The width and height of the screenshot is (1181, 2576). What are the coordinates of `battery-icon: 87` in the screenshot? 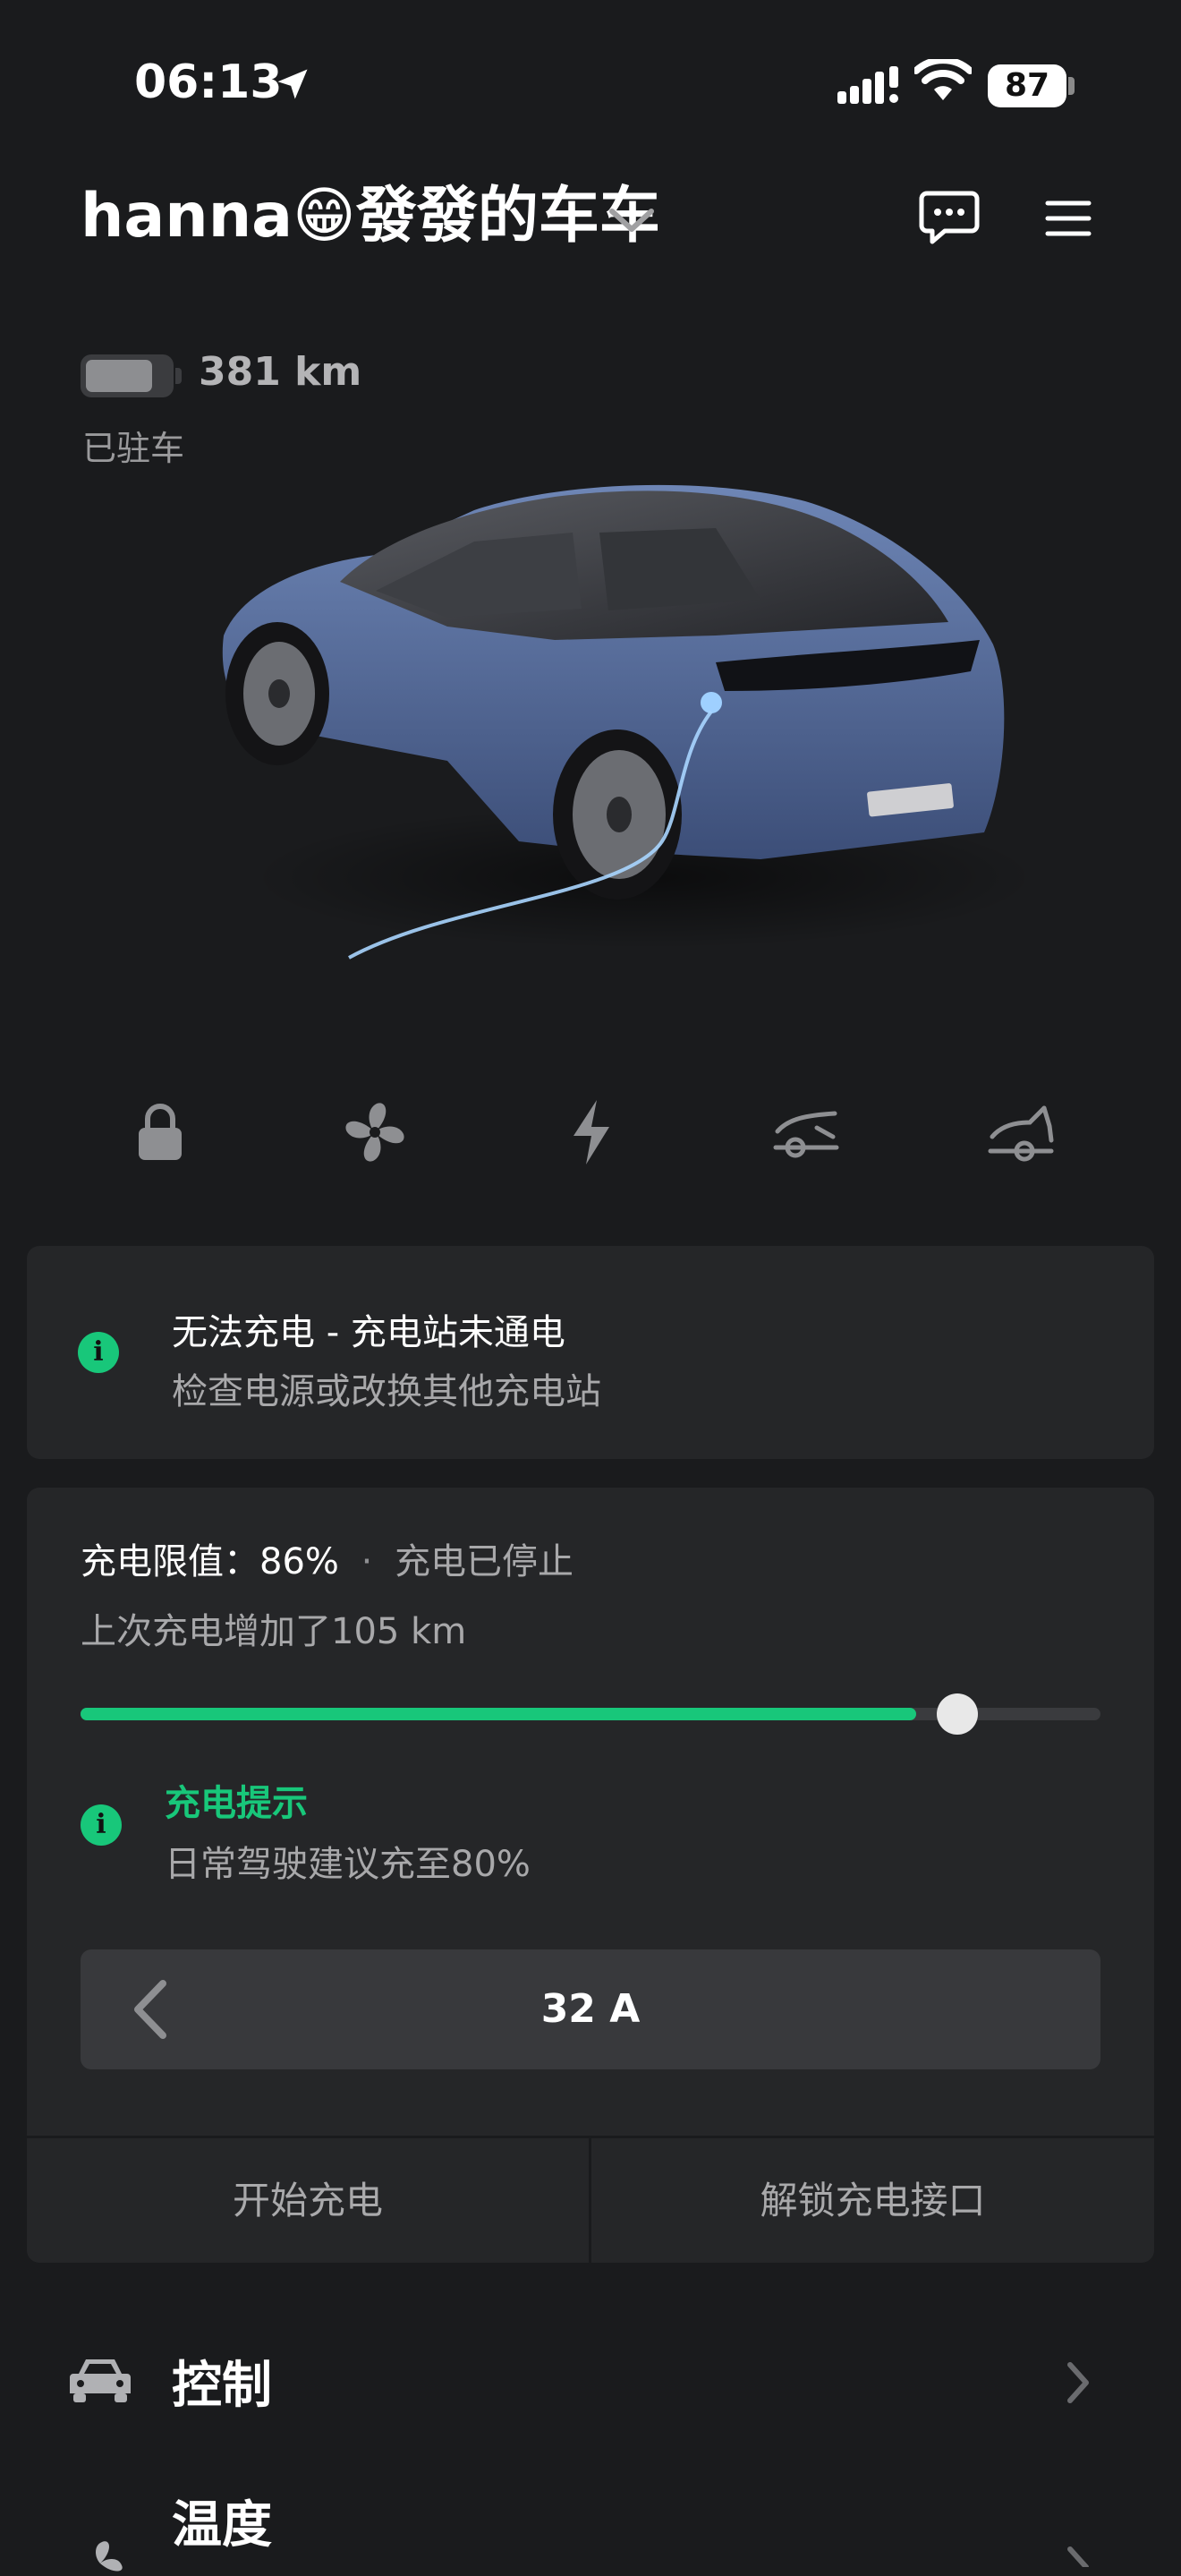 It's located at (1027, 85).